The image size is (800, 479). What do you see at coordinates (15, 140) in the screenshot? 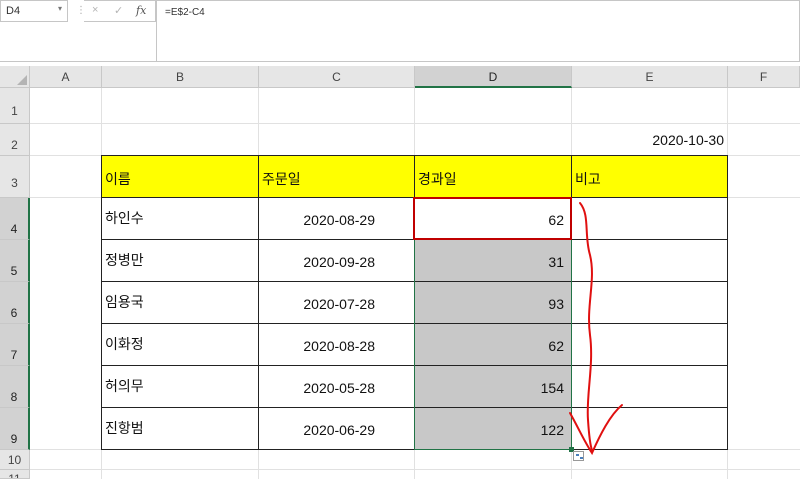
I see `row-header-2: 2` at bounding box center [15, 140].